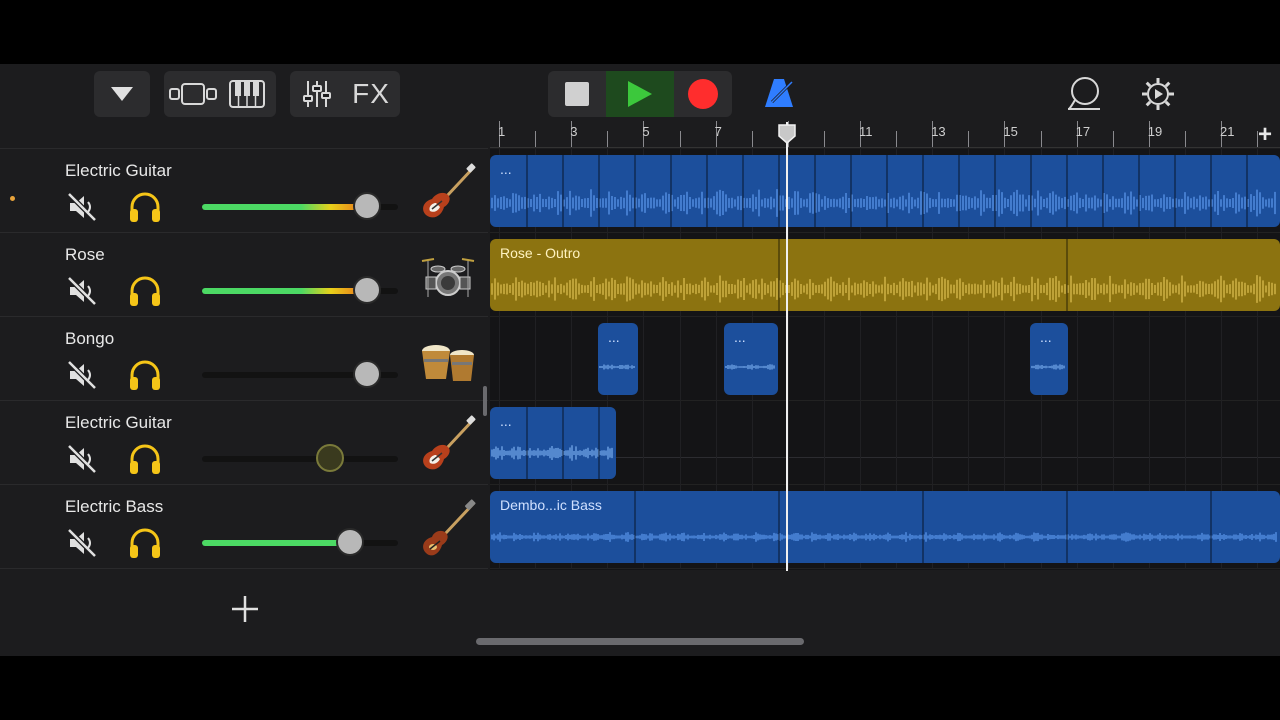  What do you see at coordinates (85, 254) in the screenshot?
I see `track-name: Rose` at bounding box center [85, 254].